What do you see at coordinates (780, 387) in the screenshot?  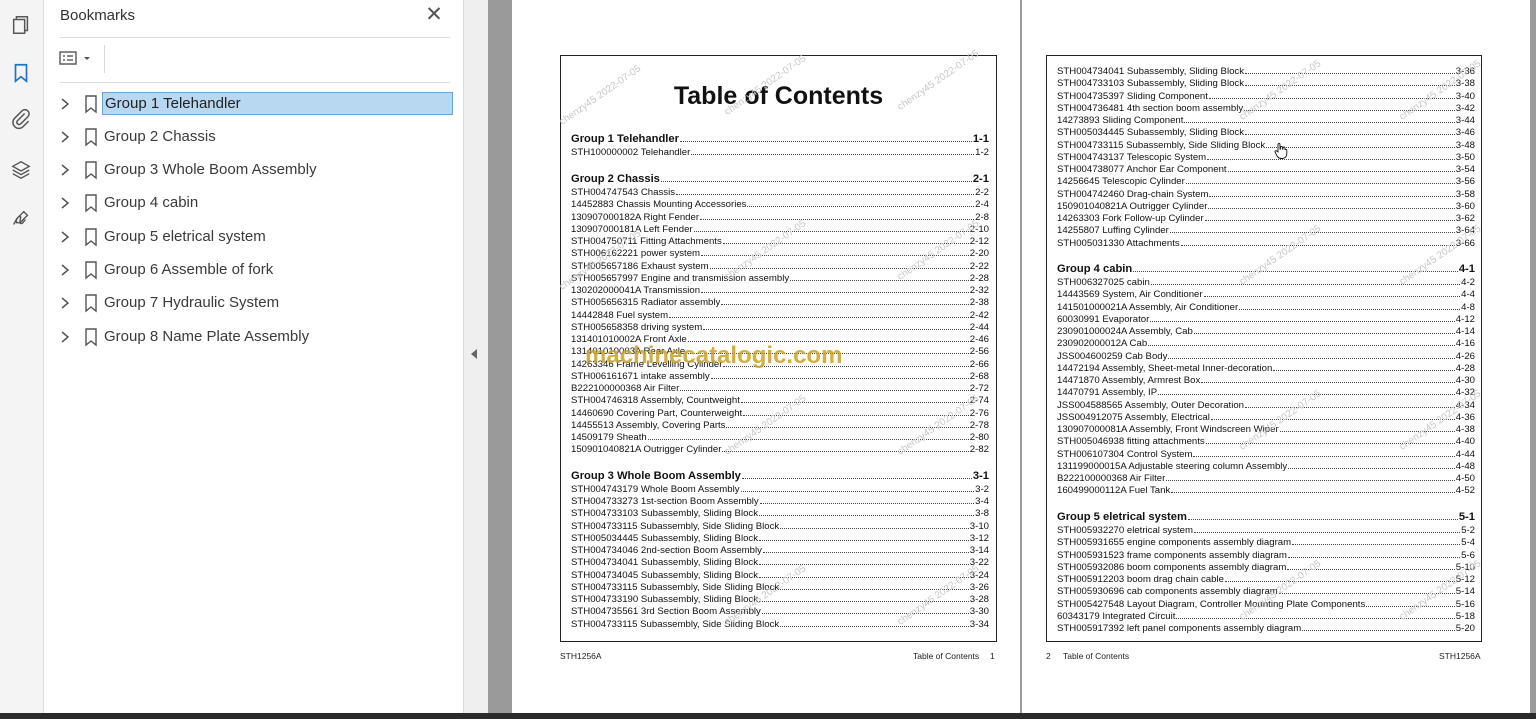 I see `toc-entry: B222100000368 Air Filter 2-72` at bounding box center [780, 387].